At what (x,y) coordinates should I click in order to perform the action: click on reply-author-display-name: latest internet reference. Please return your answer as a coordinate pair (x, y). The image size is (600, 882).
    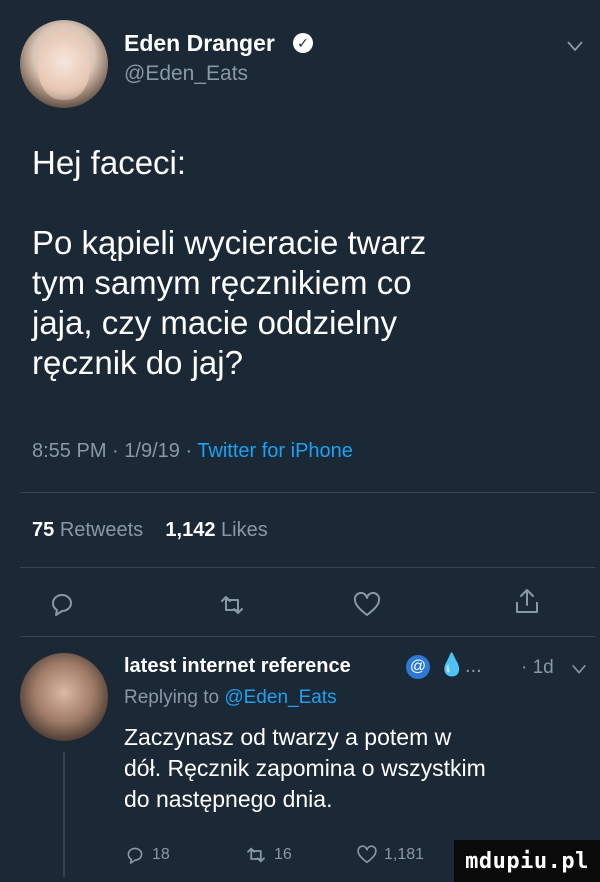
    Looking at the image, I should click on (237, 666).